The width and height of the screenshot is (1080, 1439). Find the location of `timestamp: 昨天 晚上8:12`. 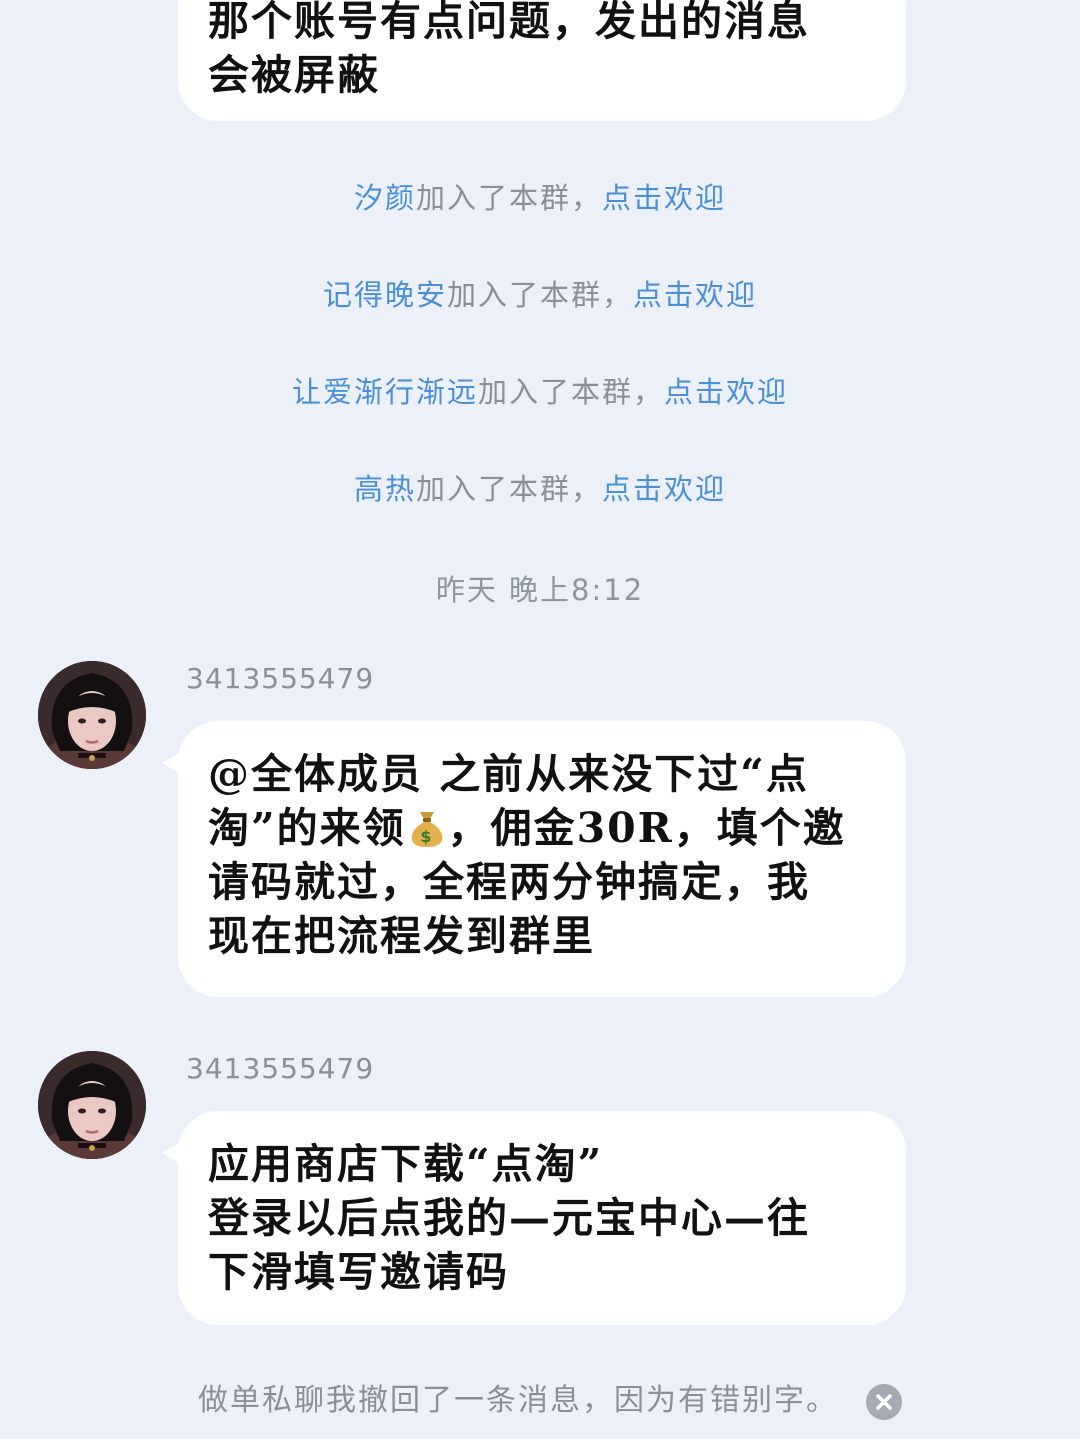

timestamp: 昨天 晚上8:12 is located at coordinates (540, 590).